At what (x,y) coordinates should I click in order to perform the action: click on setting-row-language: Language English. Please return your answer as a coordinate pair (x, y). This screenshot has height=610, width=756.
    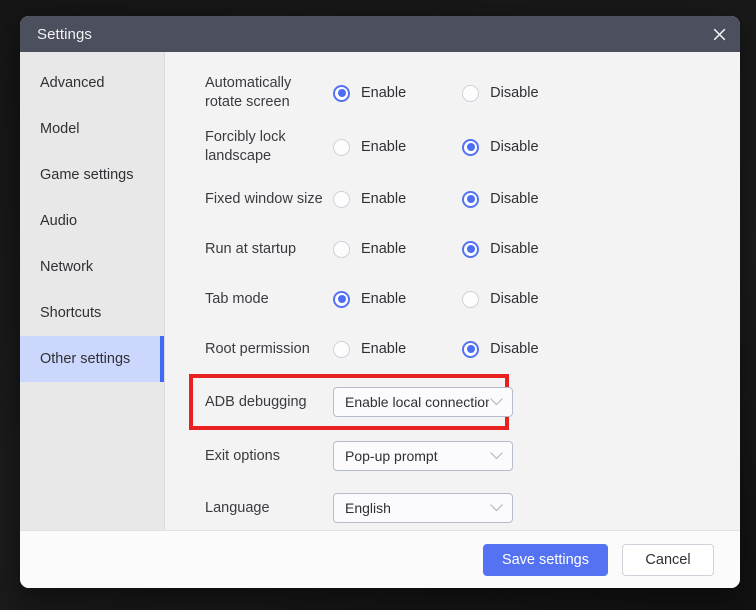
    Looking at the image, I should click on (460, 506).